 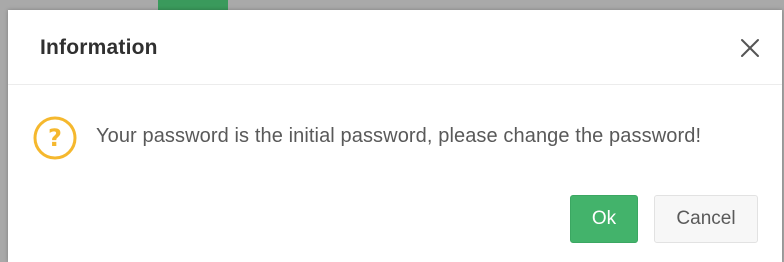 I want to click on close-icon, so click(x=750, y=48).